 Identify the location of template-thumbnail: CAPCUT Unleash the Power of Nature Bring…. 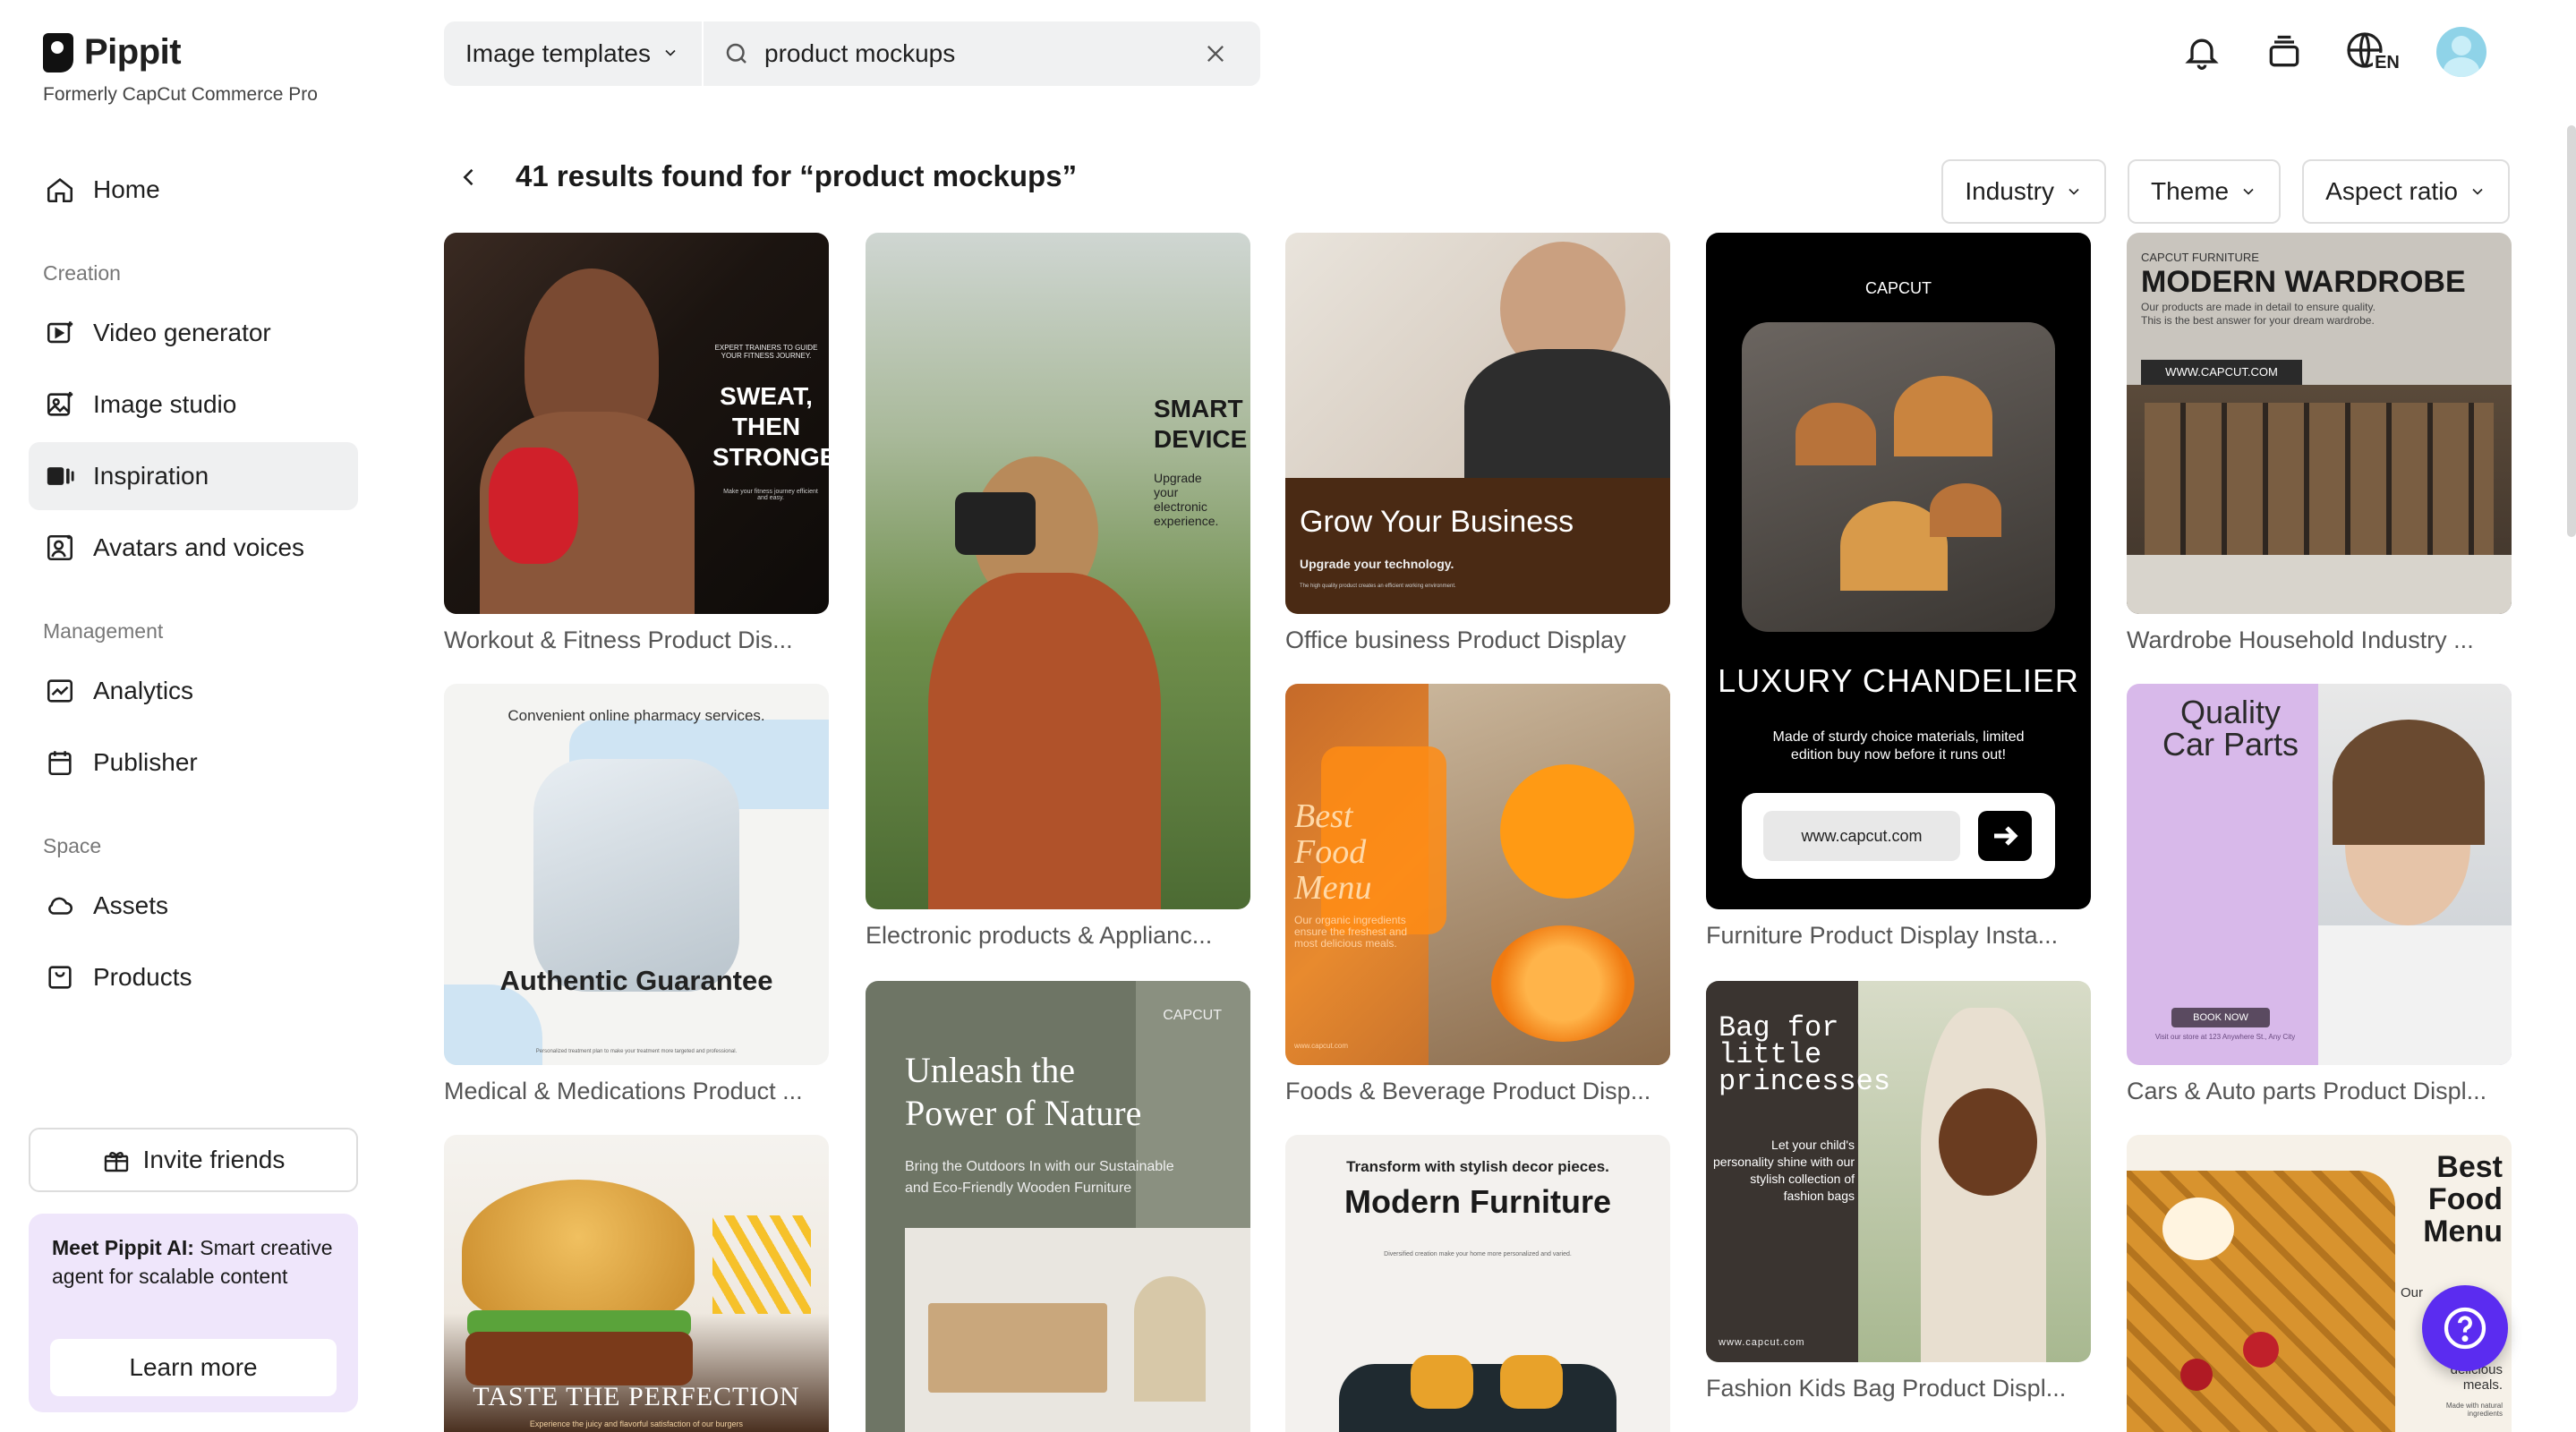
(1058, 1206).